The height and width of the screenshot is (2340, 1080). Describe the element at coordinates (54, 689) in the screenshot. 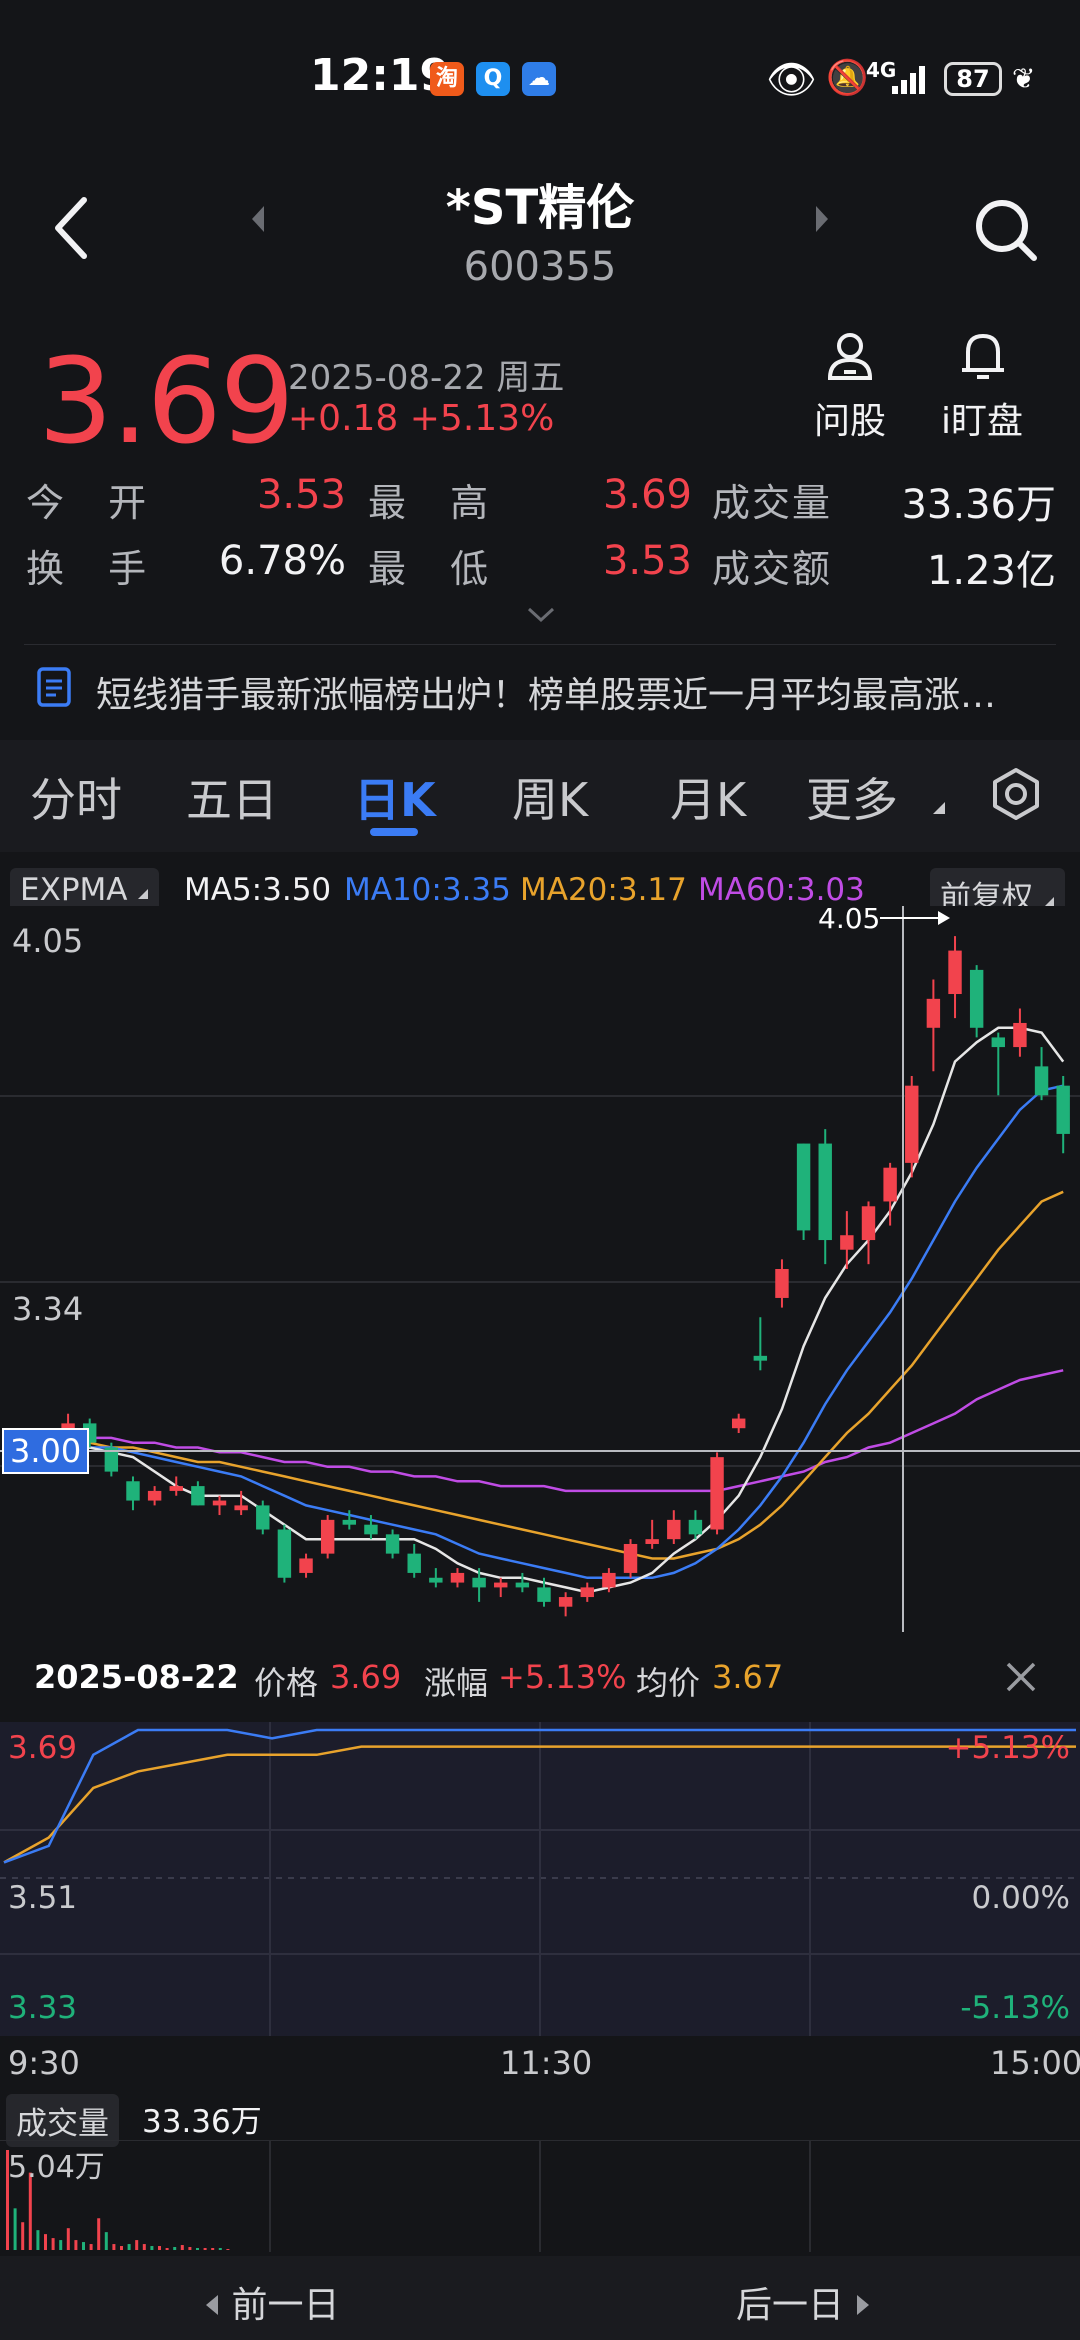

I see `document-icon` at that location.